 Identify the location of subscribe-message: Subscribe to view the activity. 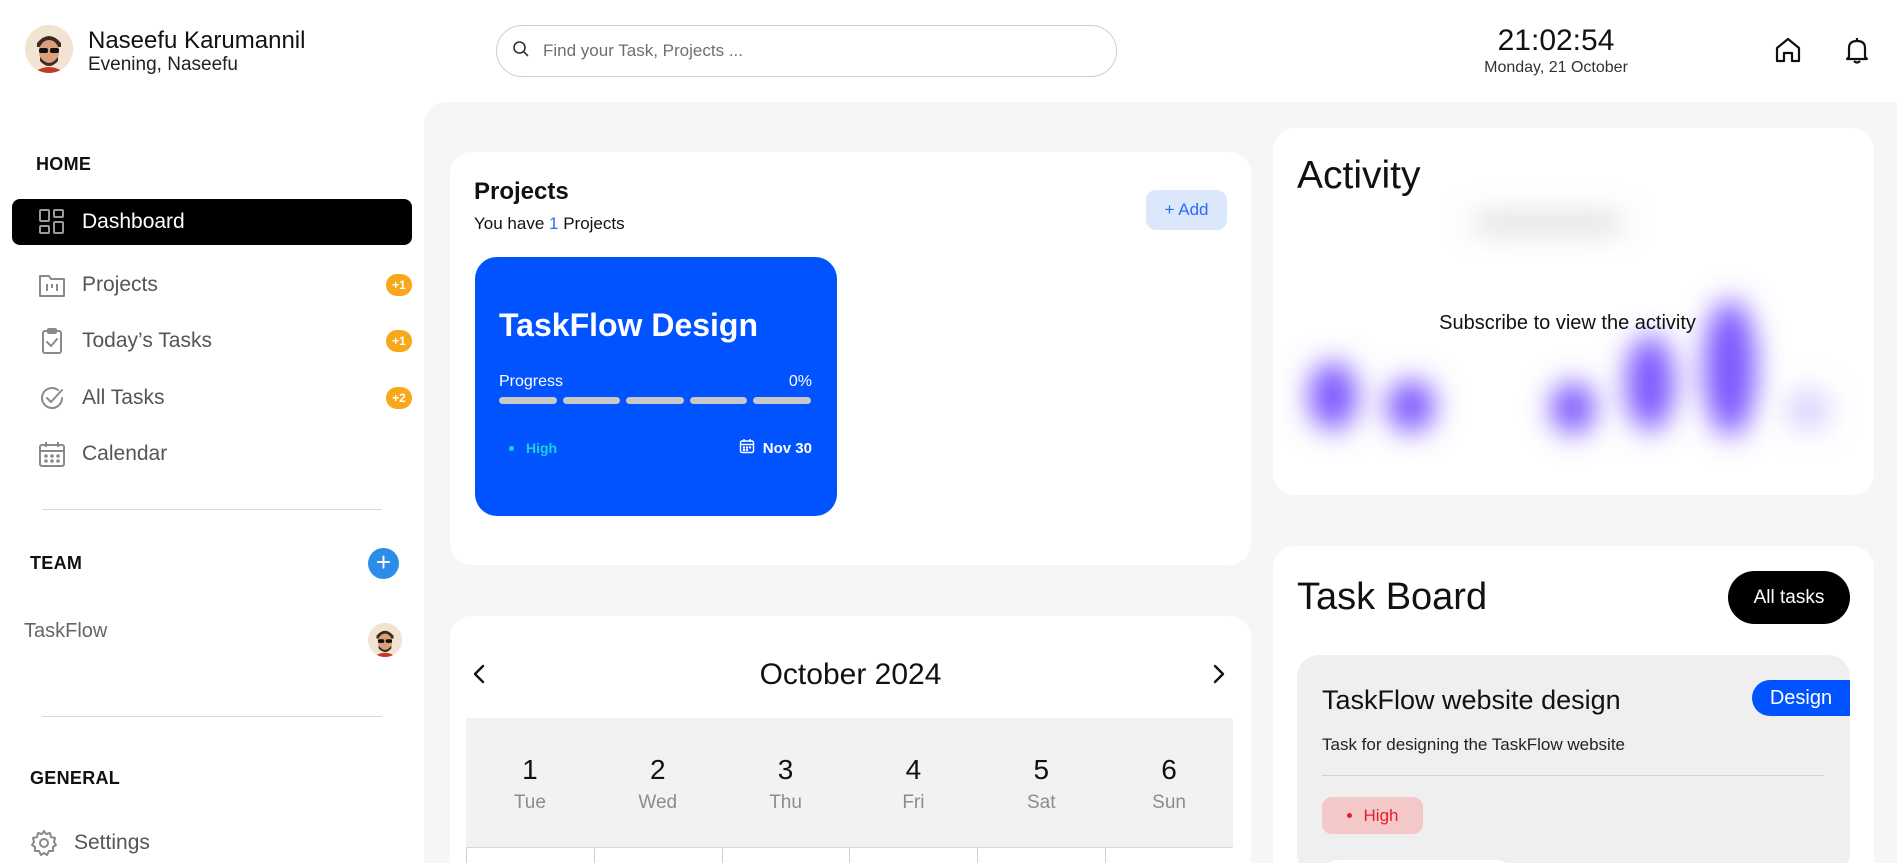
(1567, 323).